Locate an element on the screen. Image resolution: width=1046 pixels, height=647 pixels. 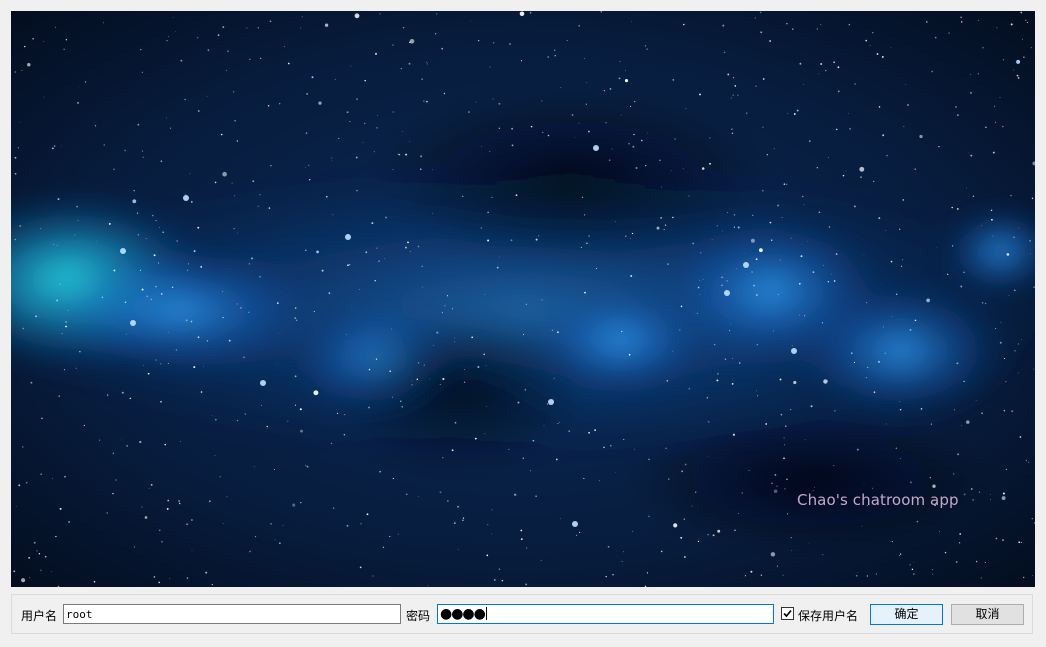
username-label: 用户名 is located at coordinates (39, 616).